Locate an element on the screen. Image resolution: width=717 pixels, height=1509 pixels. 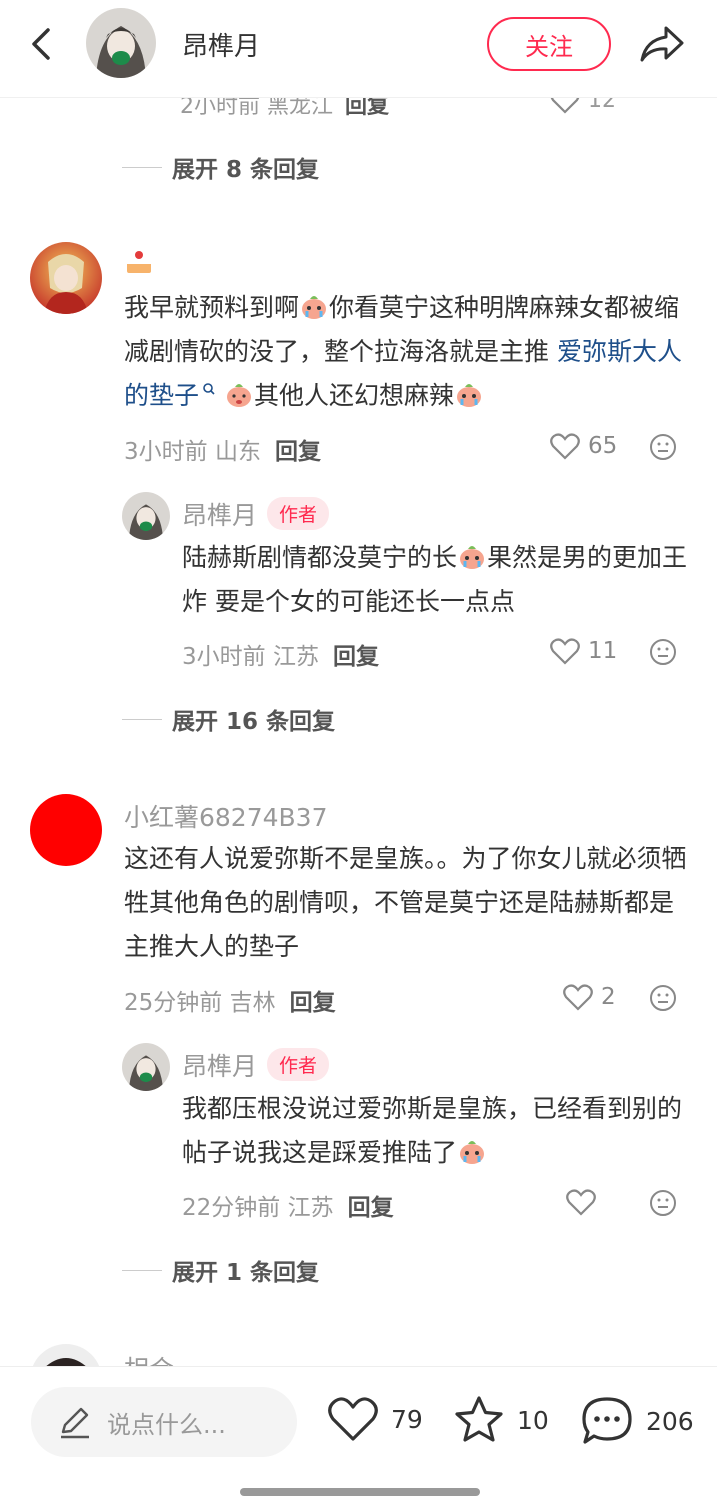
blush-emoji-icon is located at coordinates (238, 395).